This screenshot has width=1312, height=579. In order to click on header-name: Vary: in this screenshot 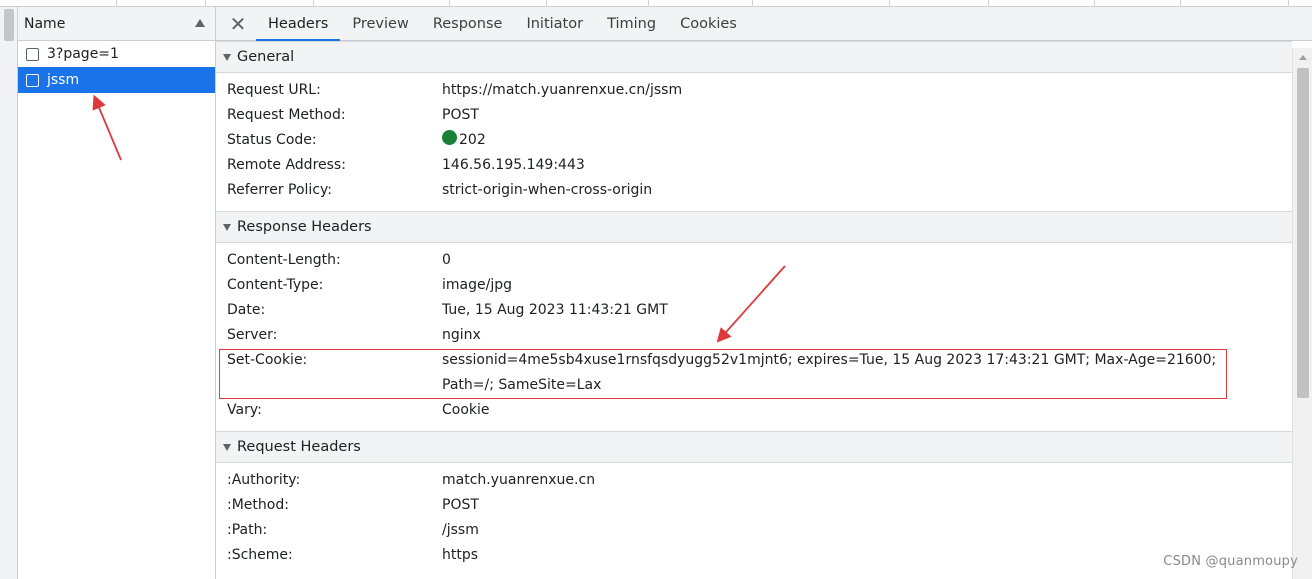, I will do `click(244, 410)`.